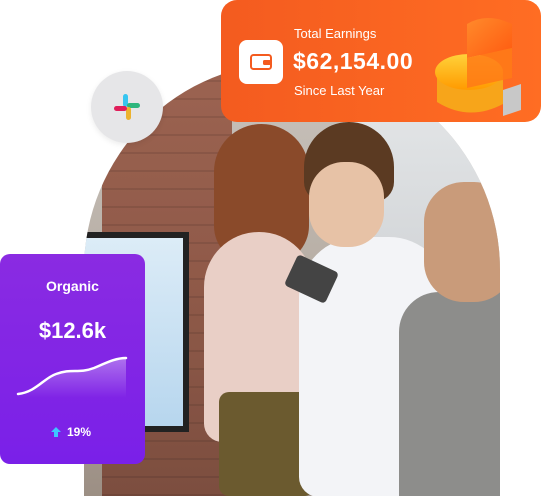  I want to click on person-two-face, so click(346, 204).